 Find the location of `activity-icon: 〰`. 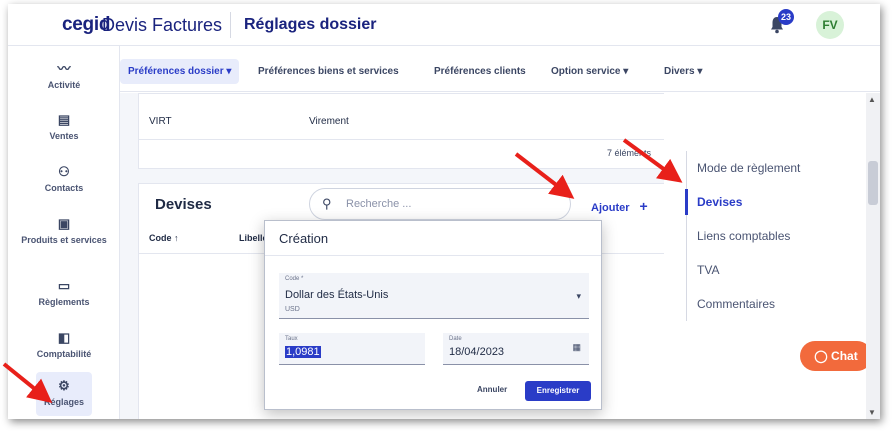

activity-icon: 〰 is located at coordinates (64, 68).